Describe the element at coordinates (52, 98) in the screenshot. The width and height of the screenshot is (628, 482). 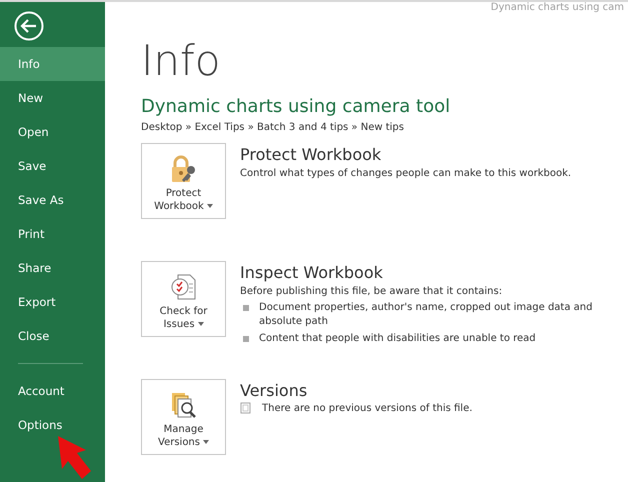
I see `menu-item: New` at that location.